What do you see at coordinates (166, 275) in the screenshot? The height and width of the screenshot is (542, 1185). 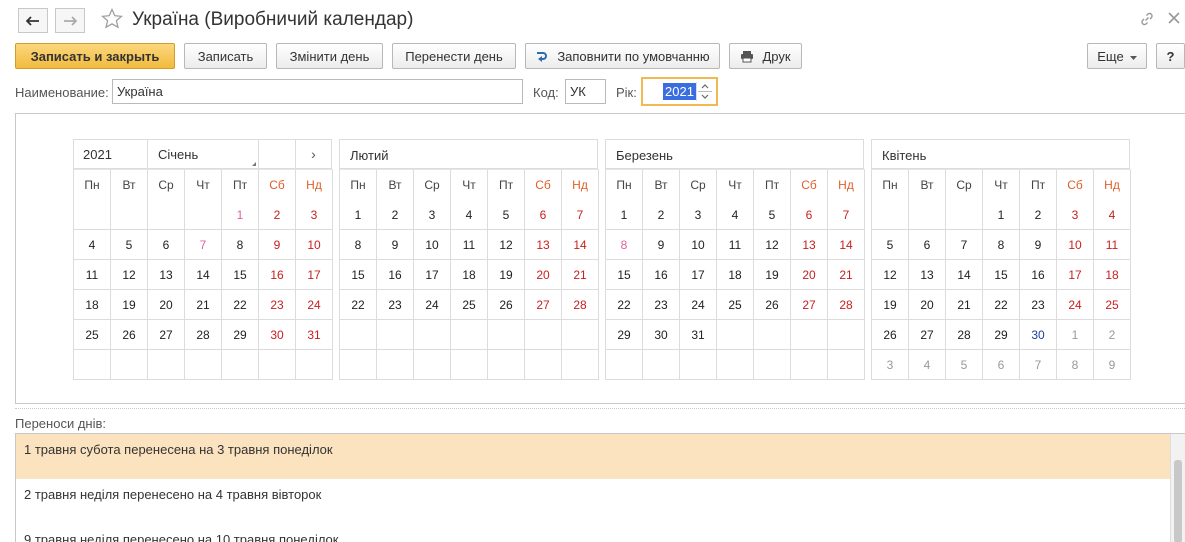 I see `day-cell: 13` at bounding box center [166, 275].